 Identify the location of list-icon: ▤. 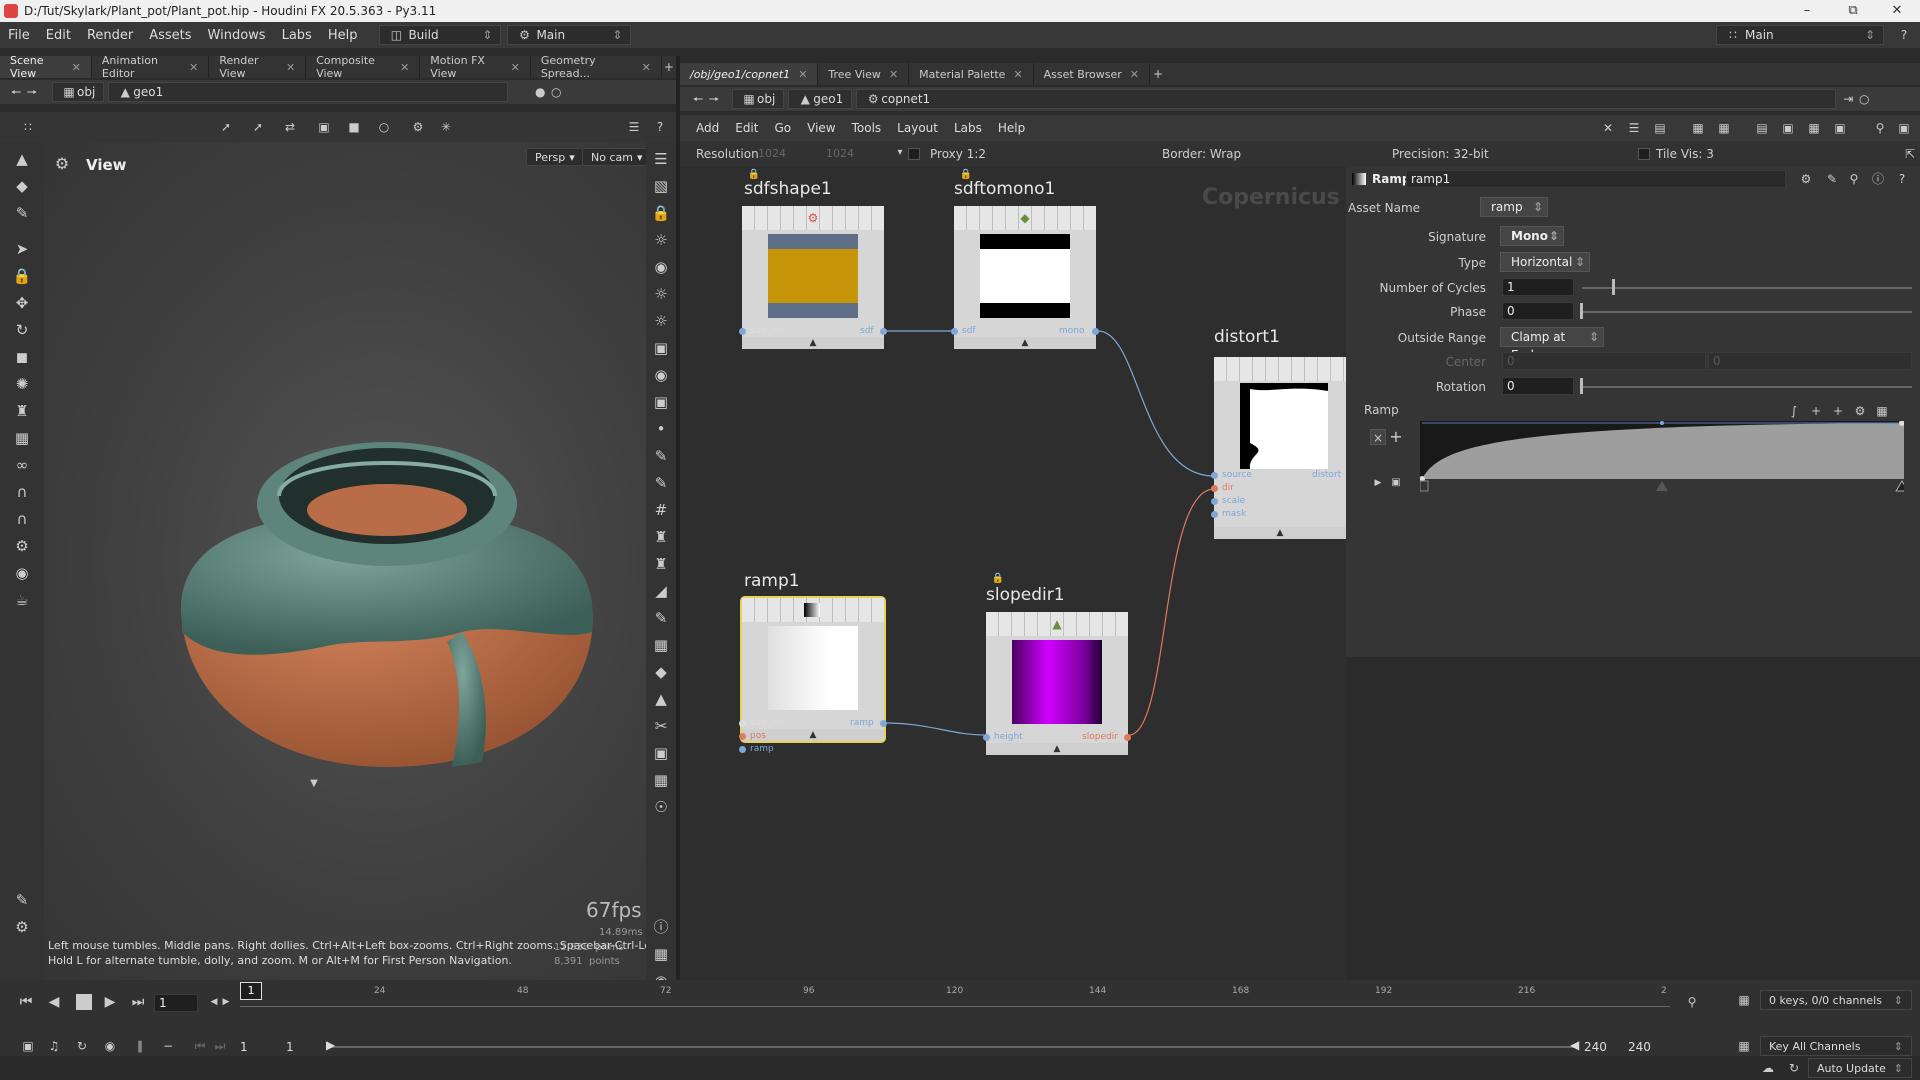
(1660, 128).